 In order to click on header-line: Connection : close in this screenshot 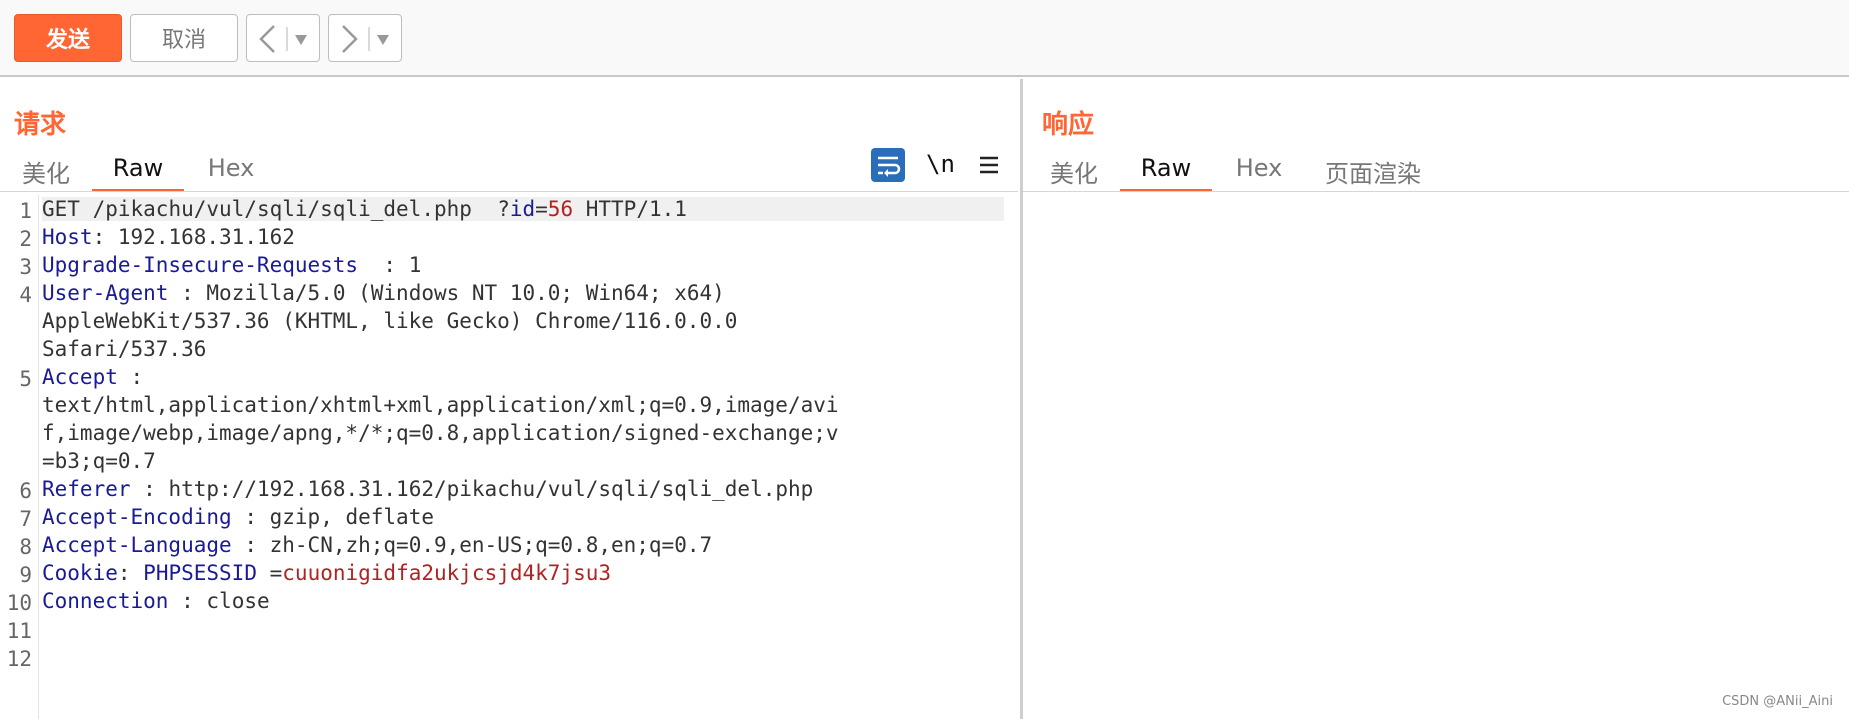, I will do `click(156, 601)`.